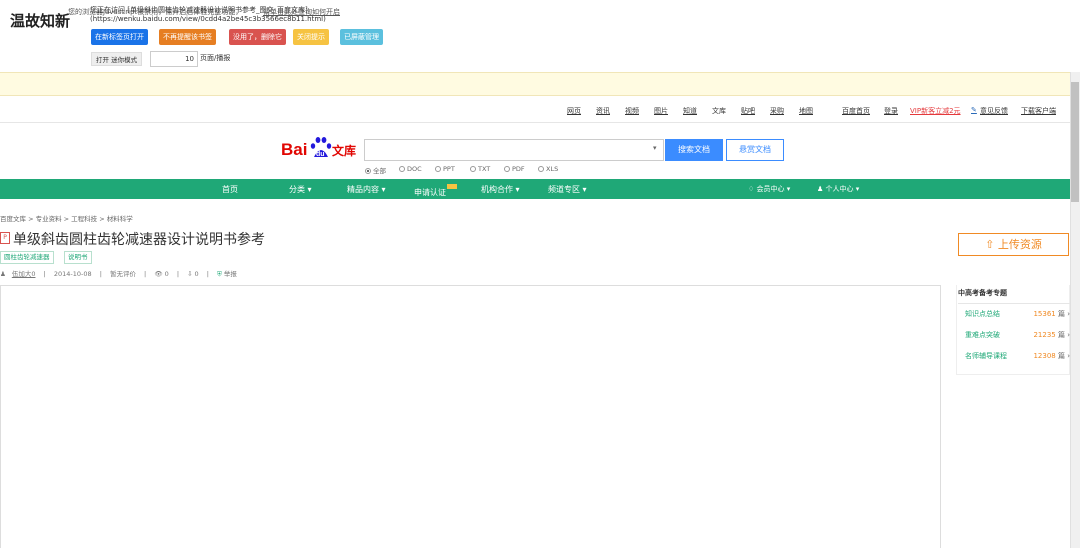  What do you see at coordinates (174, 59) in the screenshot?
I see `pages-input: 10` at bounding box center [174, 59].